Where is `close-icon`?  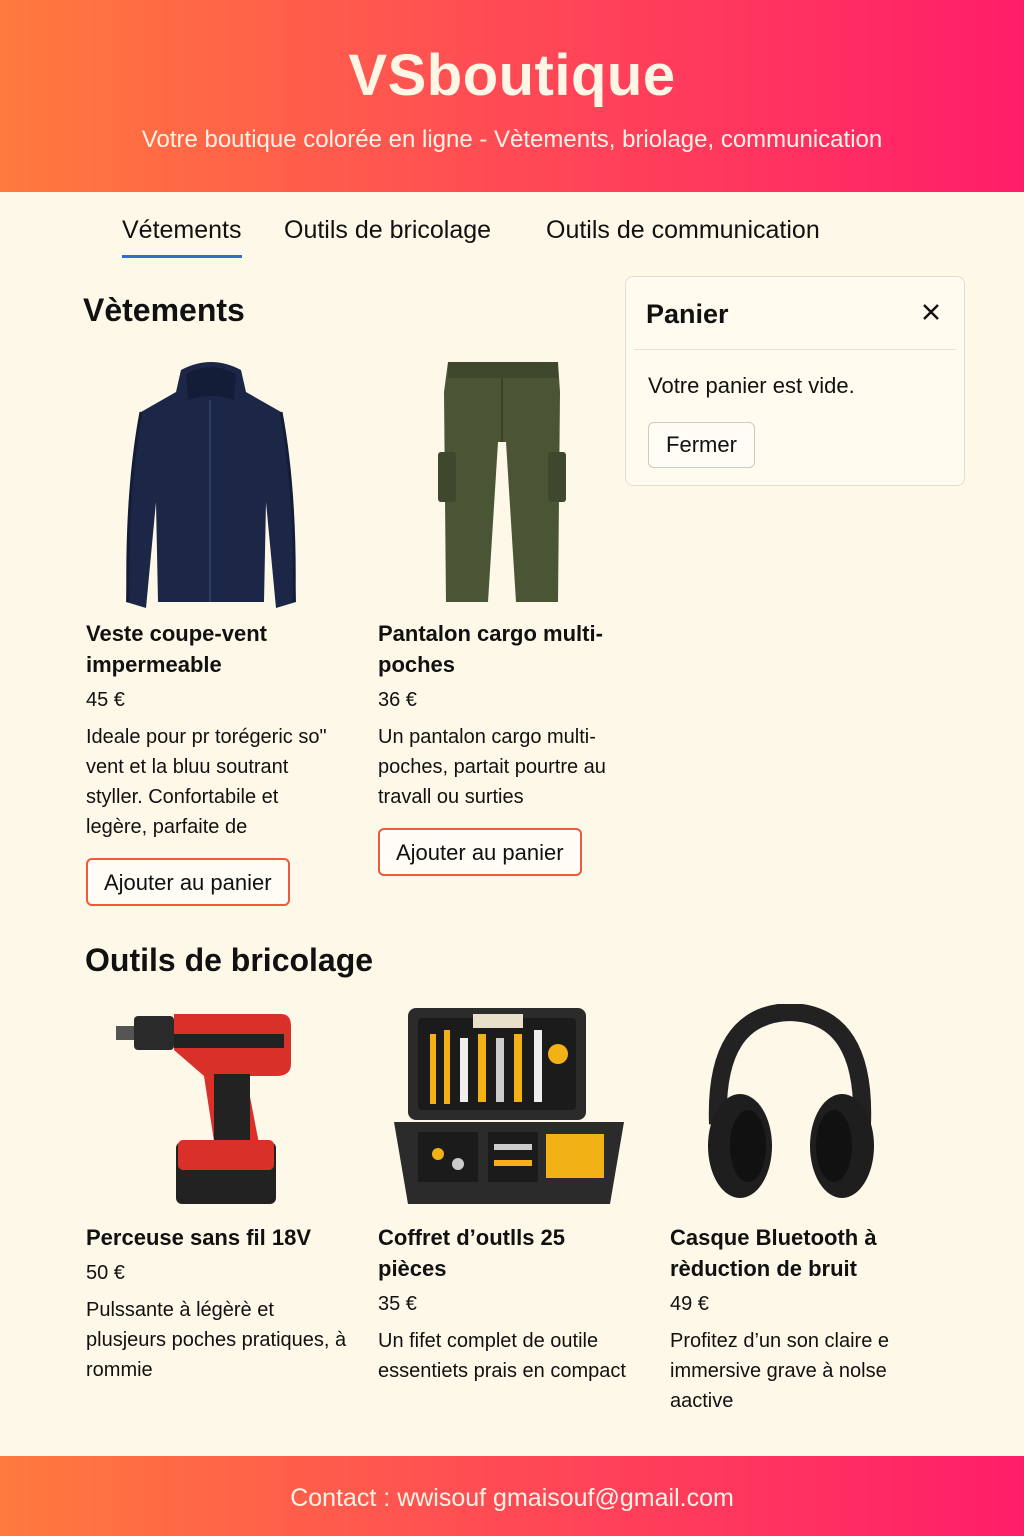 close-icon is located at coordinates (931, 312).